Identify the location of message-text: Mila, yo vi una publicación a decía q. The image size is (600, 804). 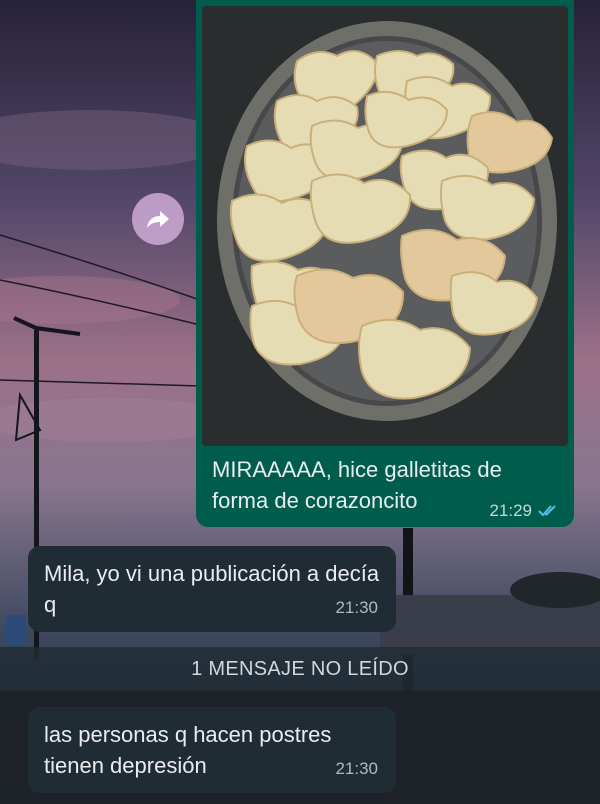
(212, 589).